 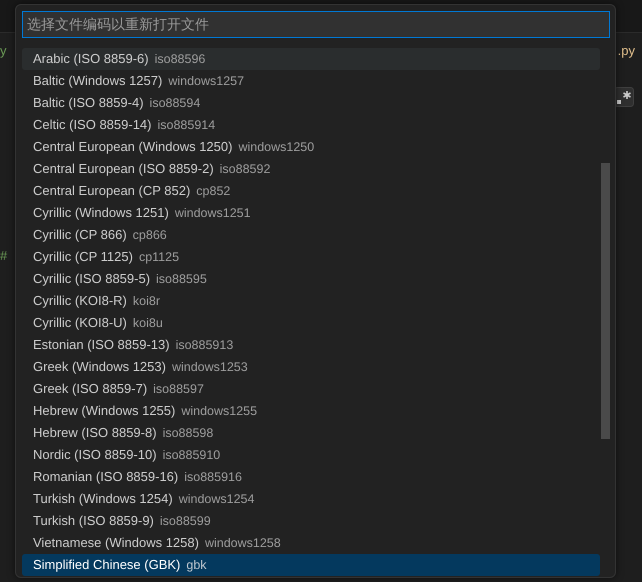 What do you see at coordinates (311, 103) in the screenshot?
I see `encoding-item: Baltic (ISO 8859-4) iso88594` at bounding box center [311, 103].